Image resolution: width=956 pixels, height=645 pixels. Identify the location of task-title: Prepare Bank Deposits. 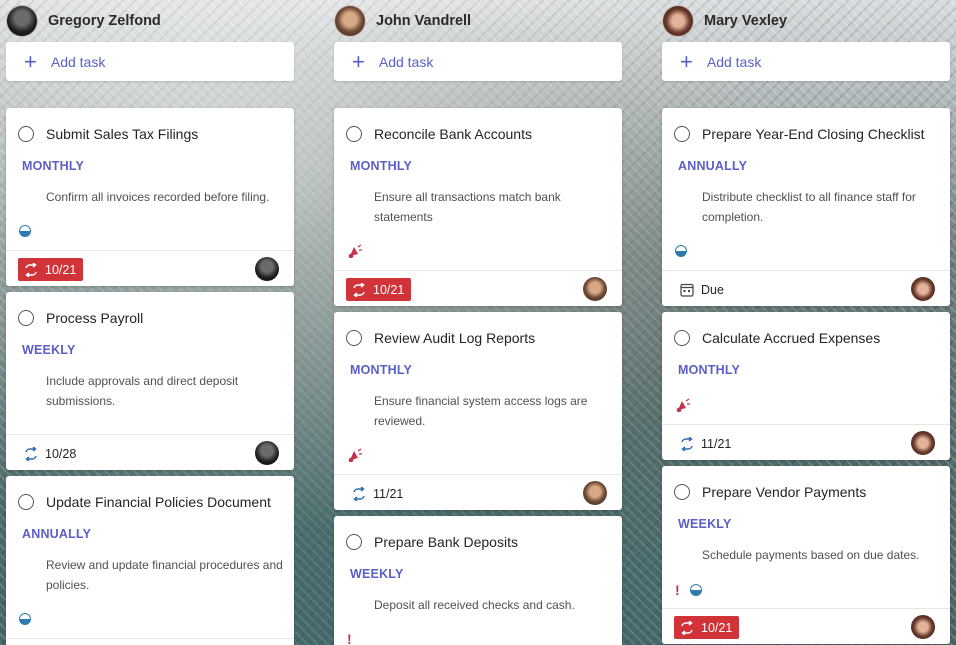
(446, 542).